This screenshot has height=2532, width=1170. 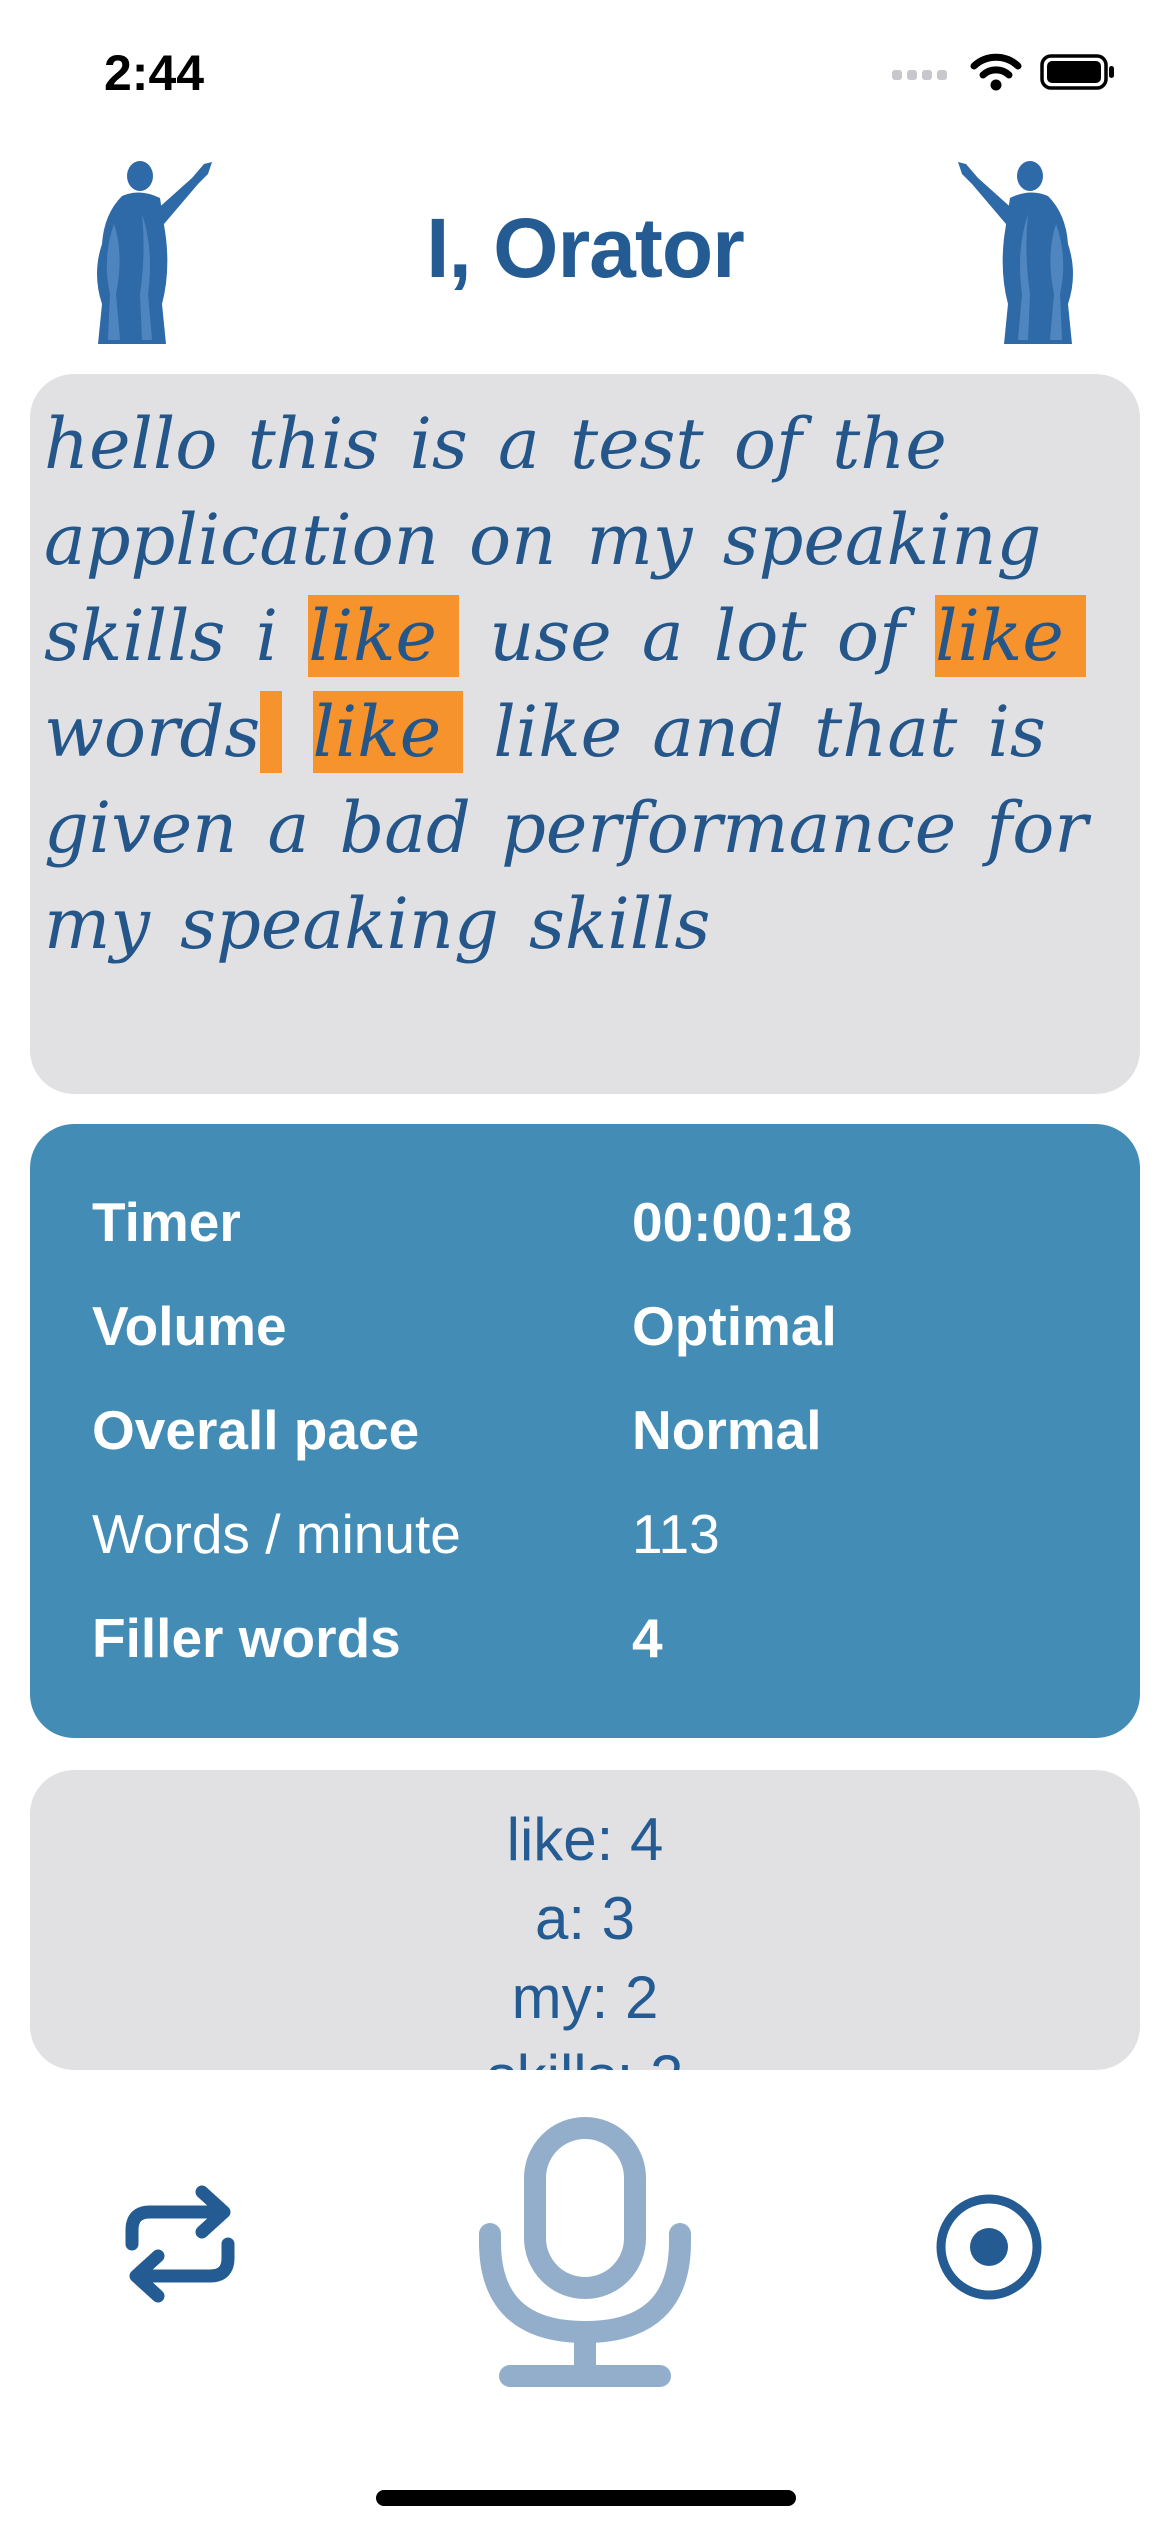 I want to click on stats-row-volume: Volume Optimal, so click(x=592, y=1334).